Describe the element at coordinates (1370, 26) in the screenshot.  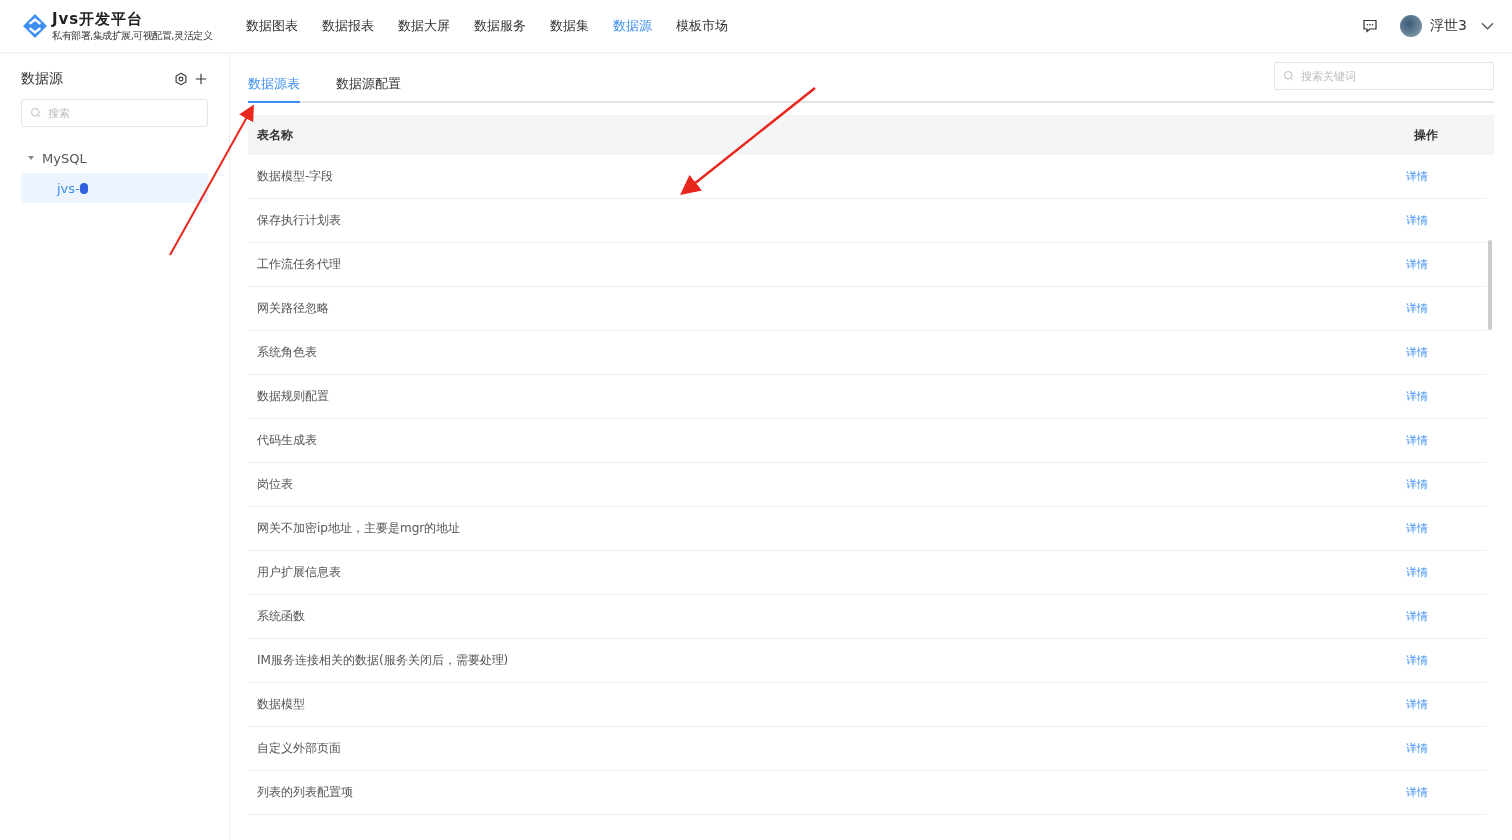
I see `message-icon` at that location.